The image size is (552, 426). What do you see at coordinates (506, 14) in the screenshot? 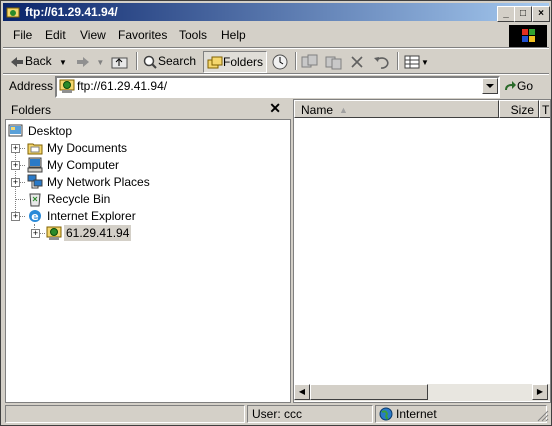
I see `minimize-button: _` at bounding box center [506, 14].